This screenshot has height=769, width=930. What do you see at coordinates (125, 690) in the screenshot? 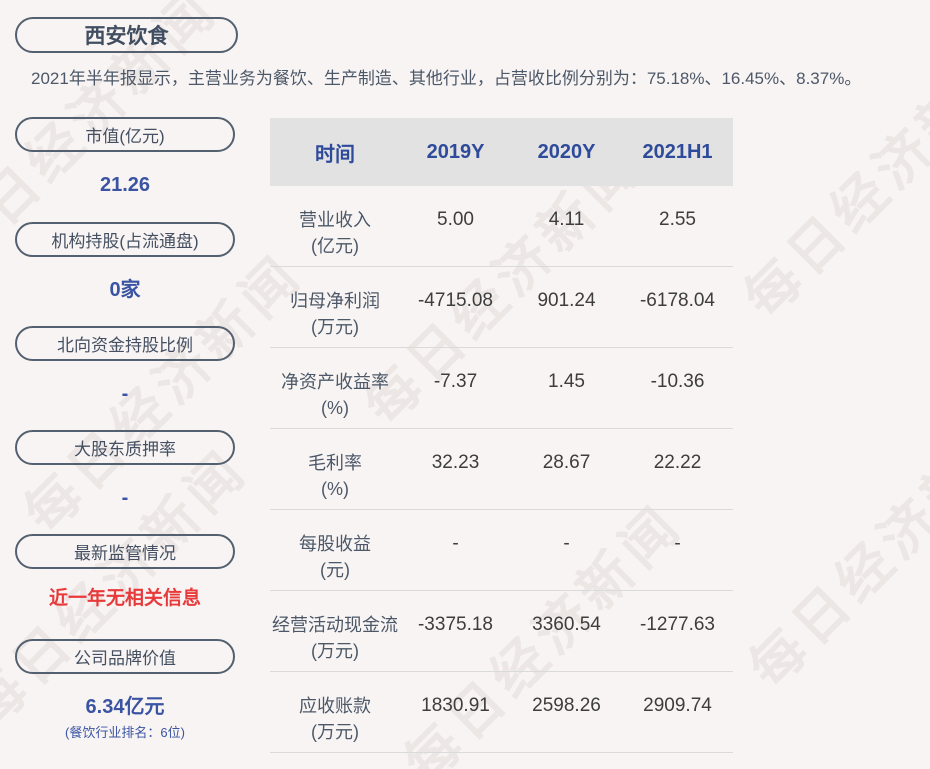
I see `stat-brand-value: 公司品牌价值 6.34亿元 (餐饮行业排名：6位)` at bounding box center [125, 690].